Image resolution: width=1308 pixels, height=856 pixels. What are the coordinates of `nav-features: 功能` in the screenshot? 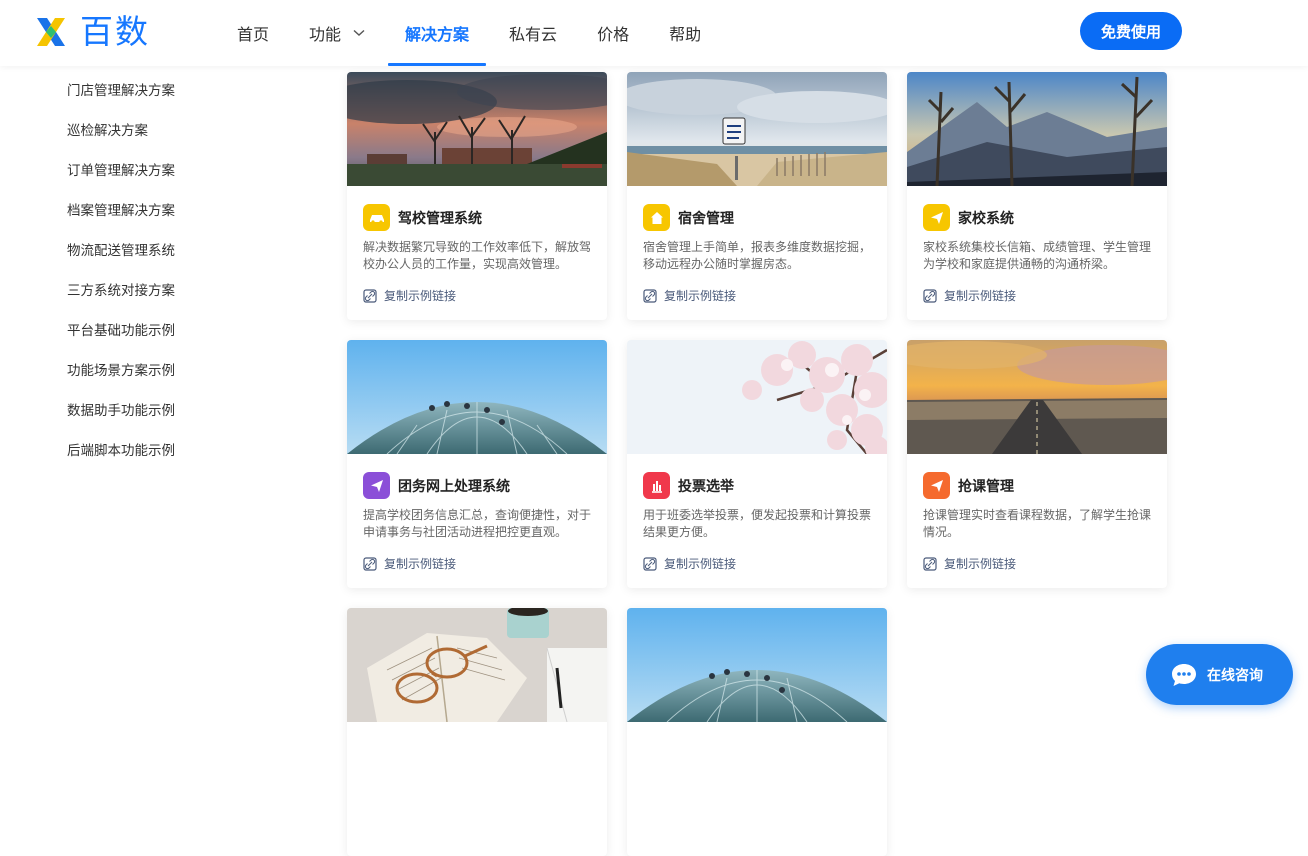 It's located at (337, 33).